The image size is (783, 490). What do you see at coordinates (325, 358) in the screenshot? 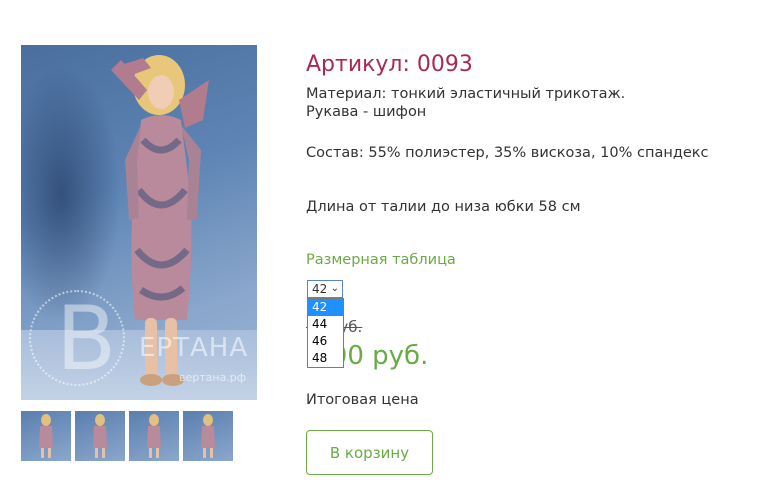
I see `size-option-48: 48` at bounding box center [325, 358].